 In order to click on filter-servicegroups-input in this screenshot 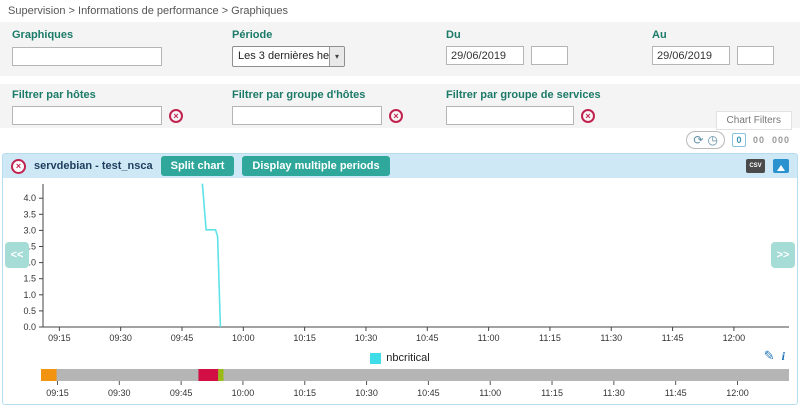, I will do `click(510, 115)`.